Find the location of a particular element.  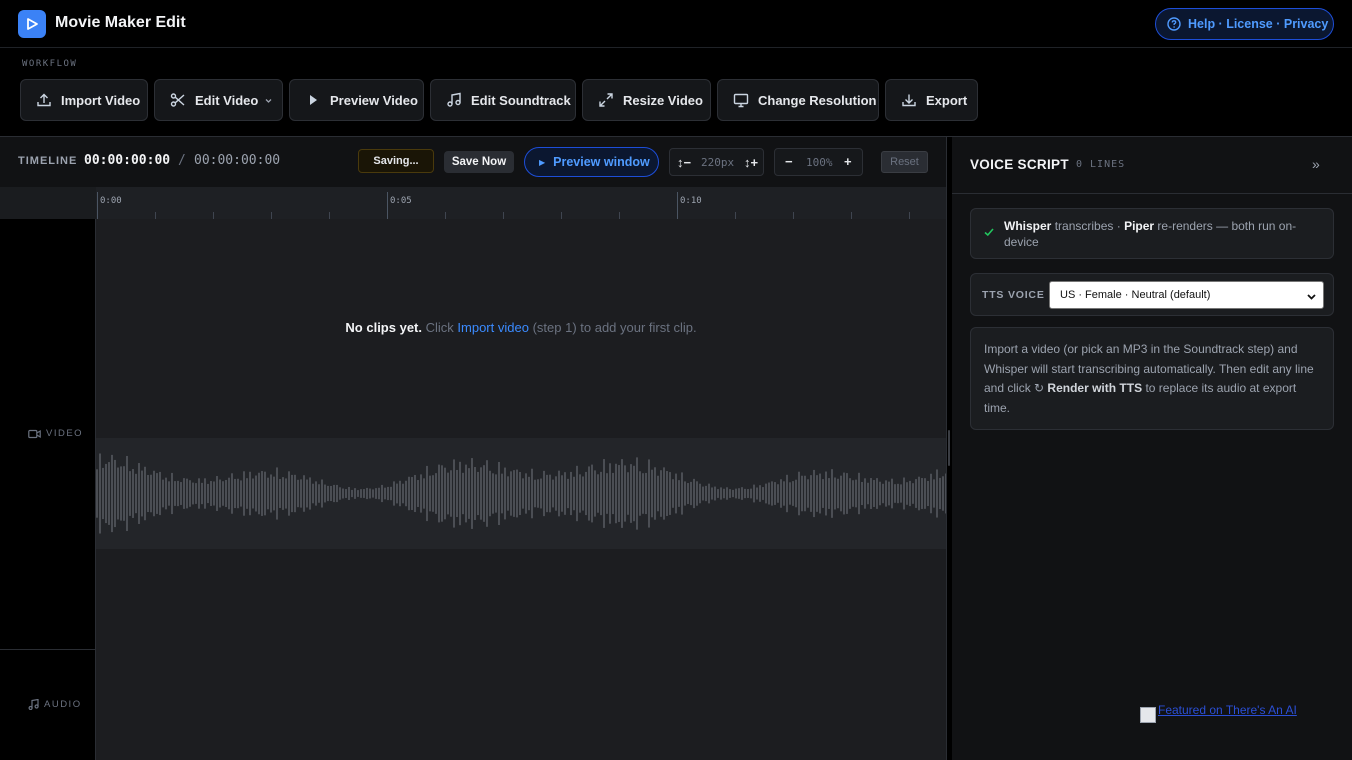

video-track-name: VIDEO is located at coordinates (65, 433).